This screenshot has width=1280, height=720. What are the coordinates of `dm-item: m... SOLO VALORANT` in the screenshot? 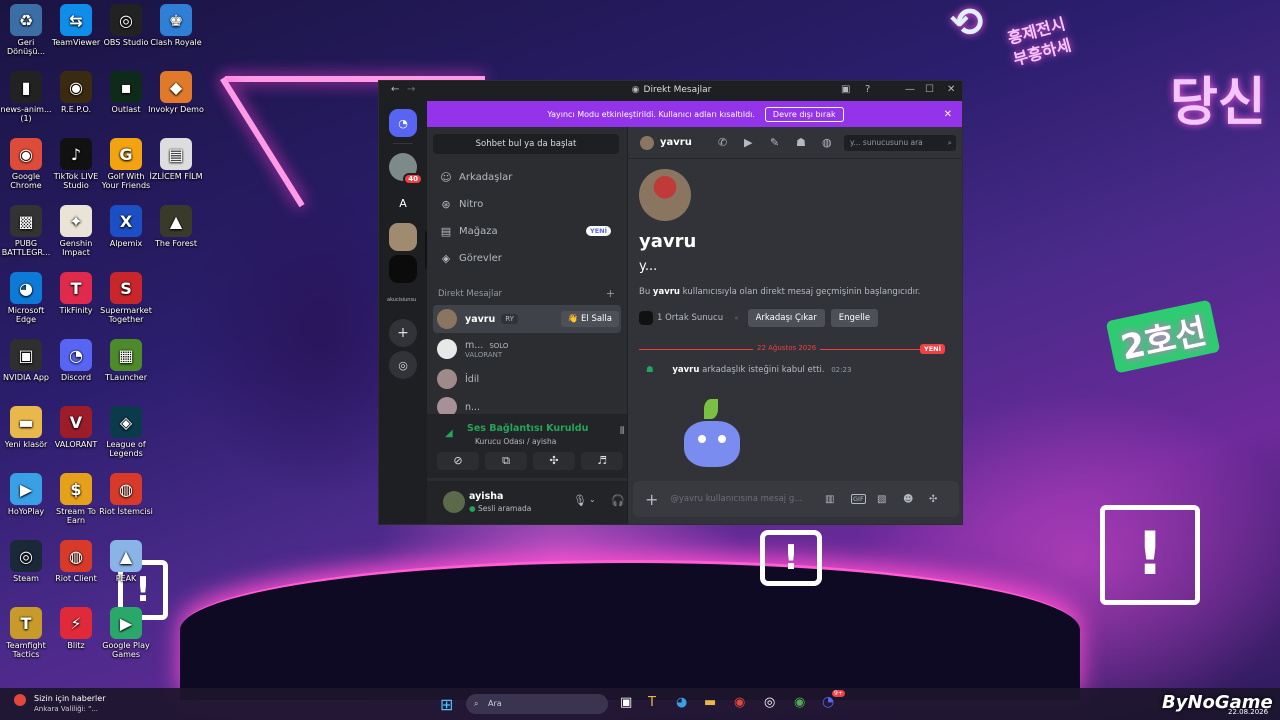 It's located at (527, 349).